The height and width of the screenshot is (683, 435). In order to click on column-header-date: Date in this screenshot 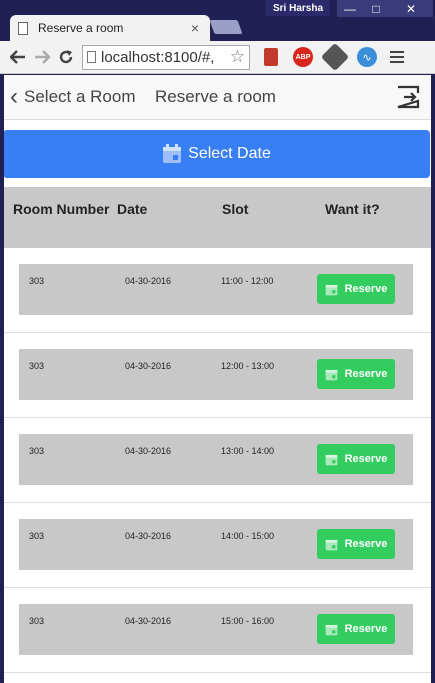, I will do `click(132, 209)`.